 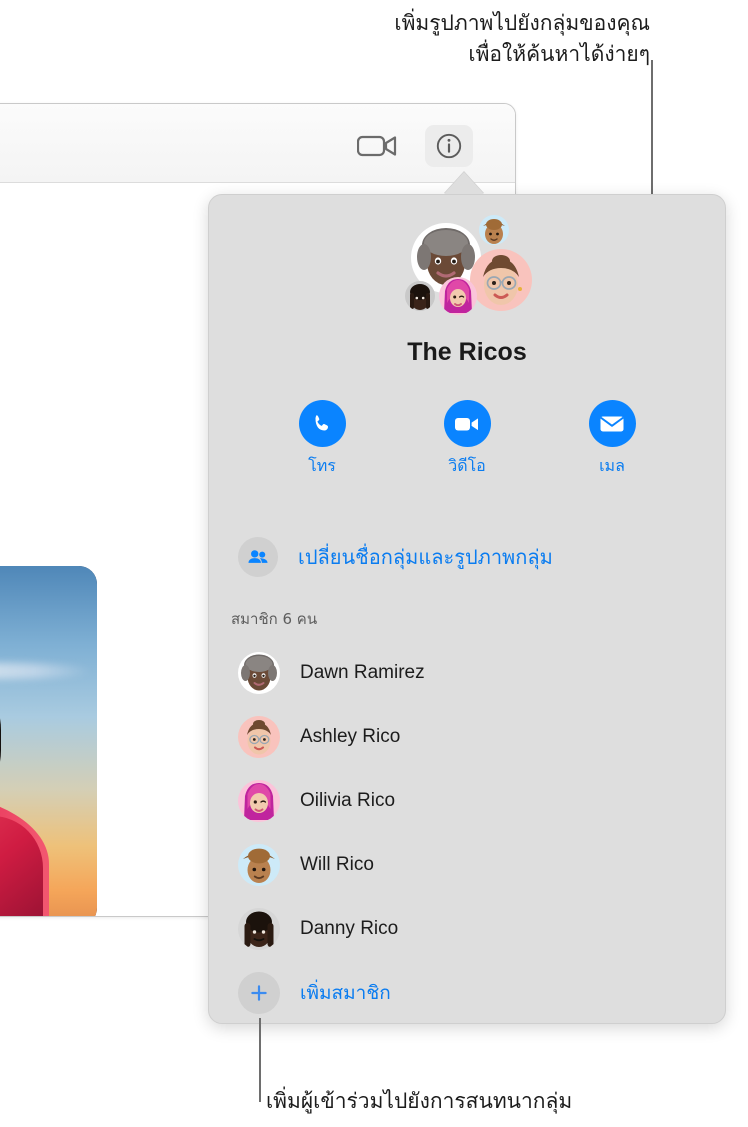 I want to click on call-action-button: โทร, so click(x=322, y=439).